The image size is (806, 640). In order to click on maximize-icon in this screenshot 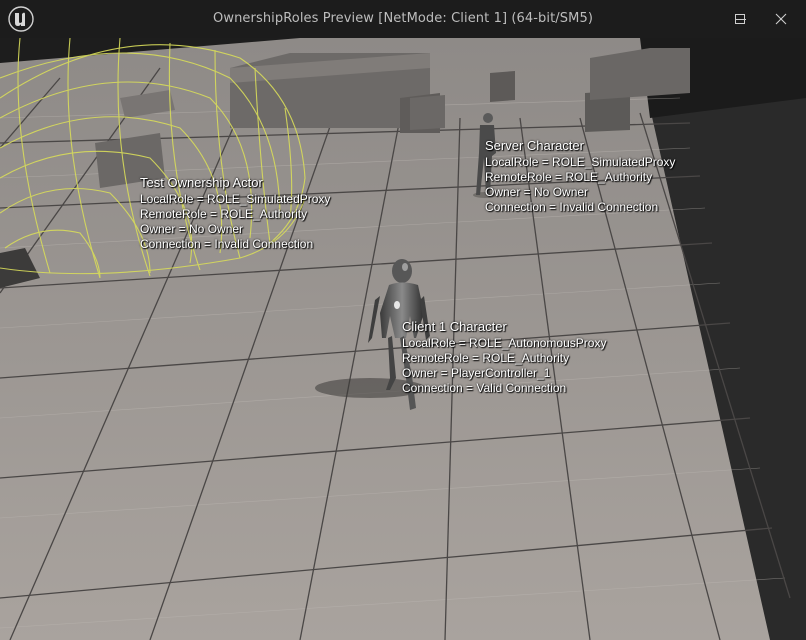, I will do `click(740, 19)`.